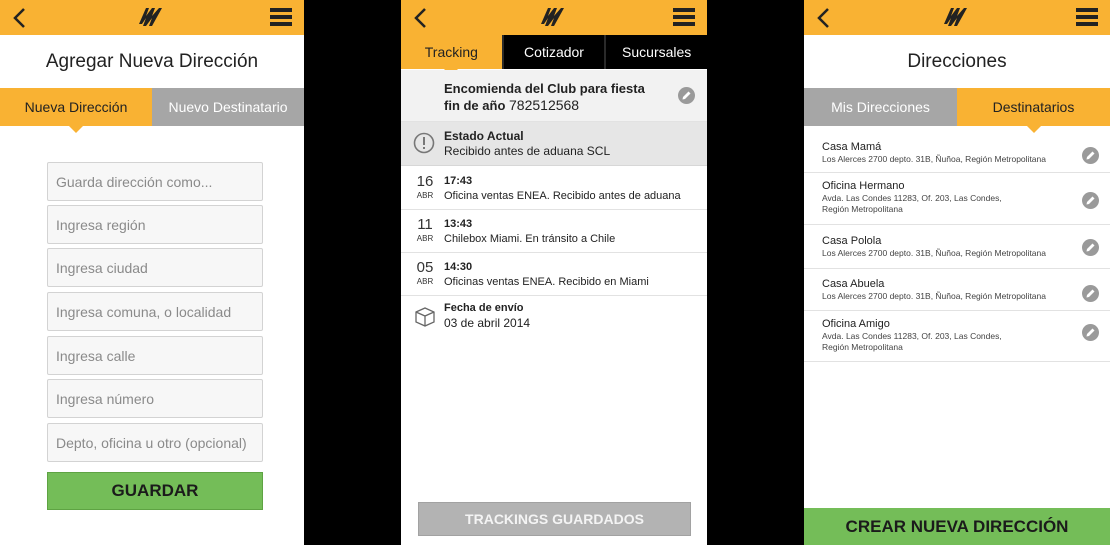  I want to click on tab-label: Destinatarios, so click(1033, 107).